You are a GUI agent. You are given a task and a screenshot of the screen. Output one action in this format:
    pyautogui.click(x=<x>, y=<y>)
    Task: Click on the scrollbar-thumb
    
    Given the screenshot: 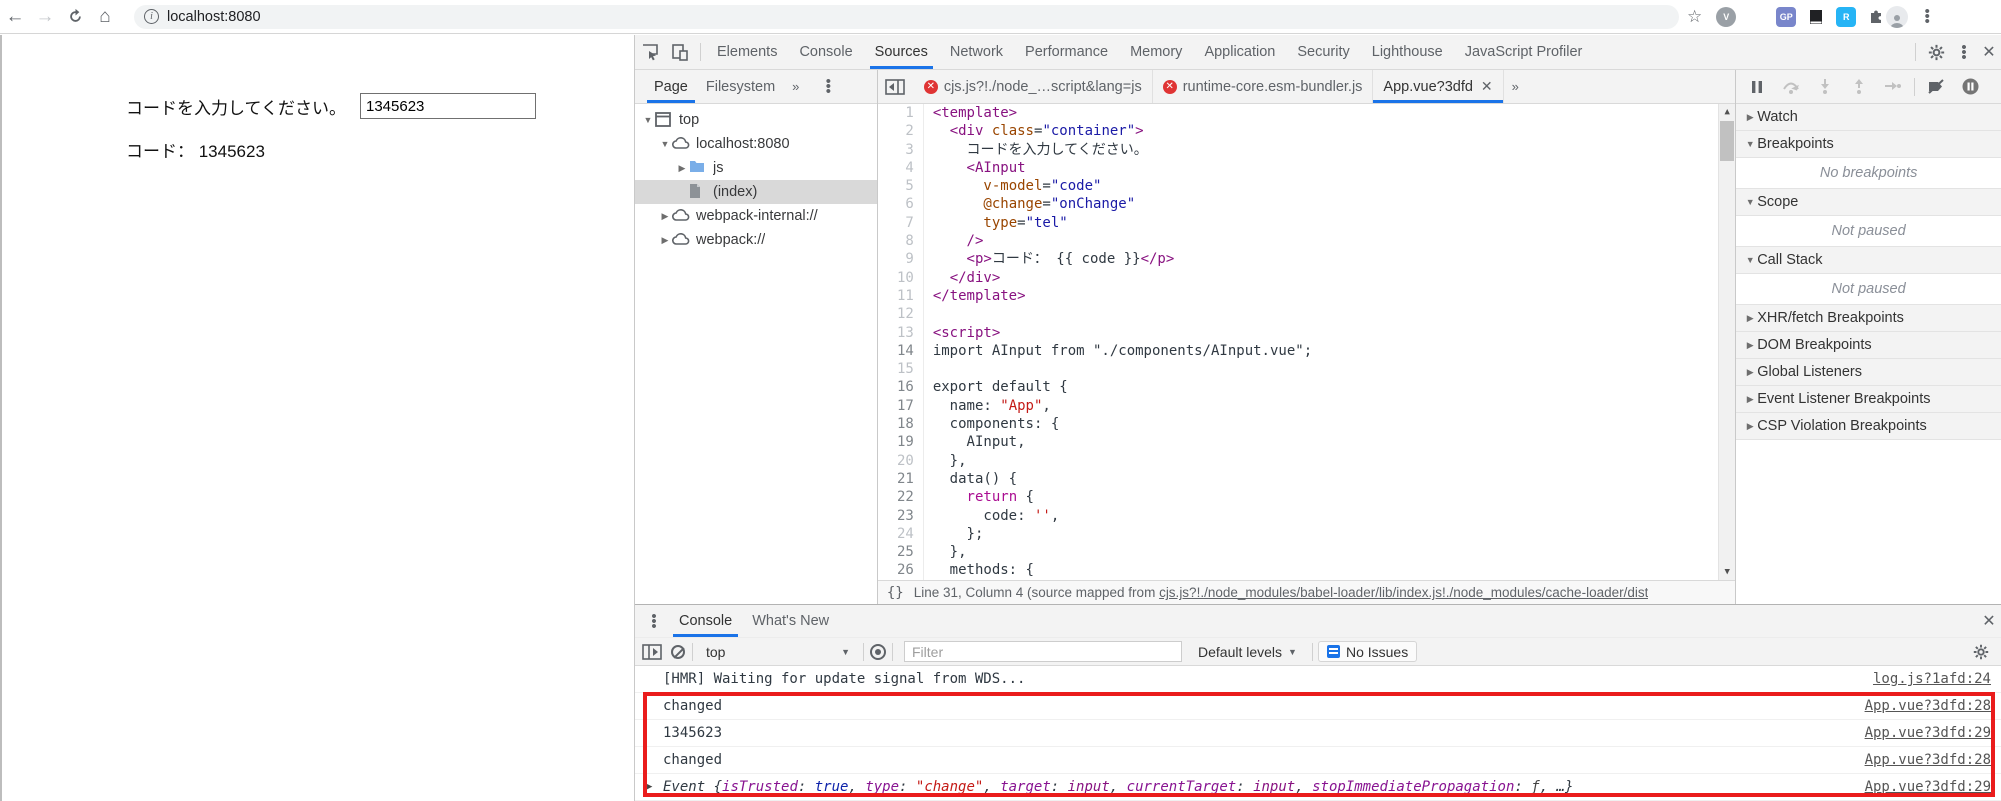 What is the action you would take?
    pyautogui.click(x=1727, y=141)
    